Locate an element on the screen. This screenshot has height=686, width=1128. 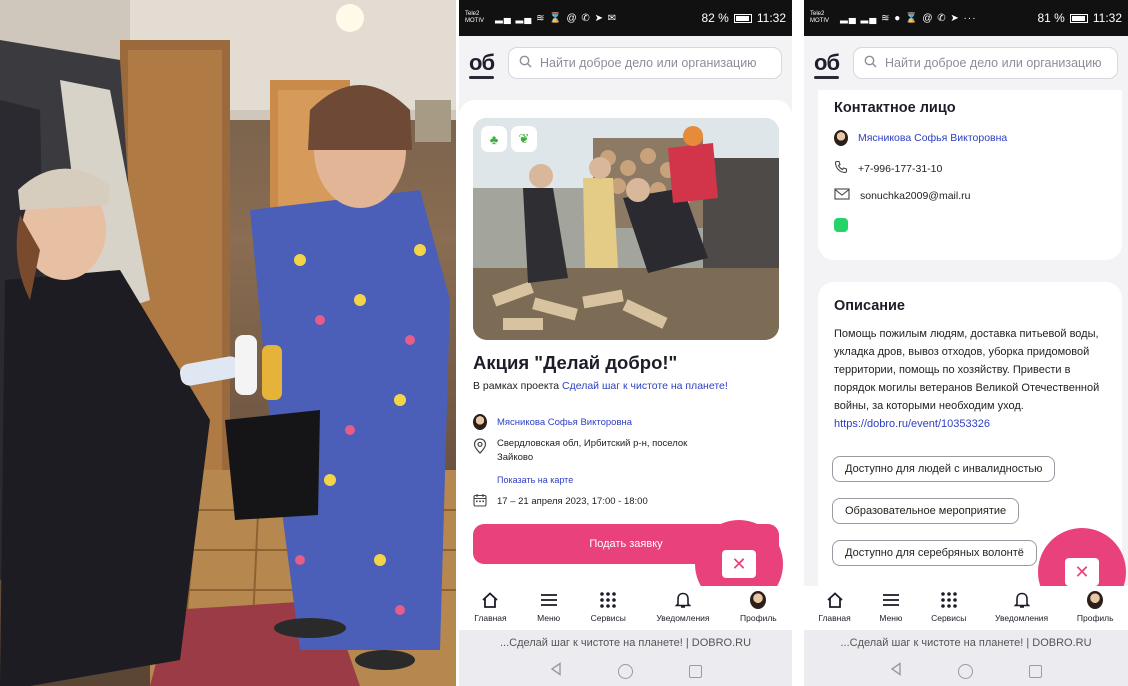
organizer-avatar is located at coordinates (480, 422).